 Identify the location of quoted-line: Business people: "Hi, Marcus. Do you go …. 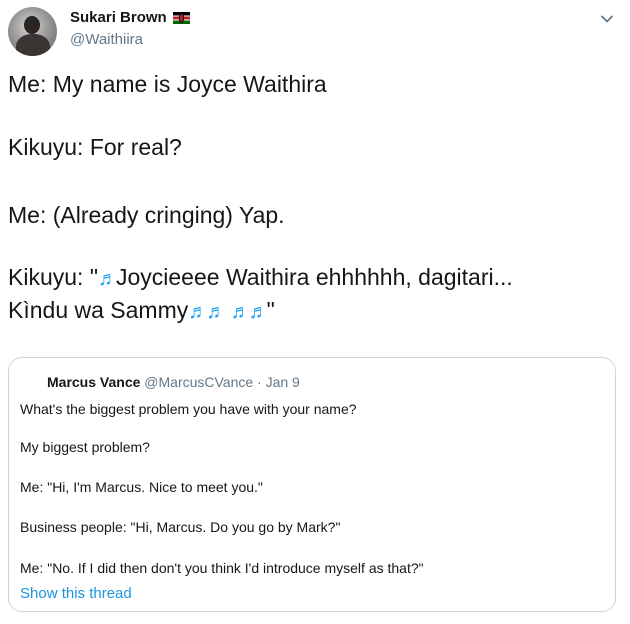
(180, 527).